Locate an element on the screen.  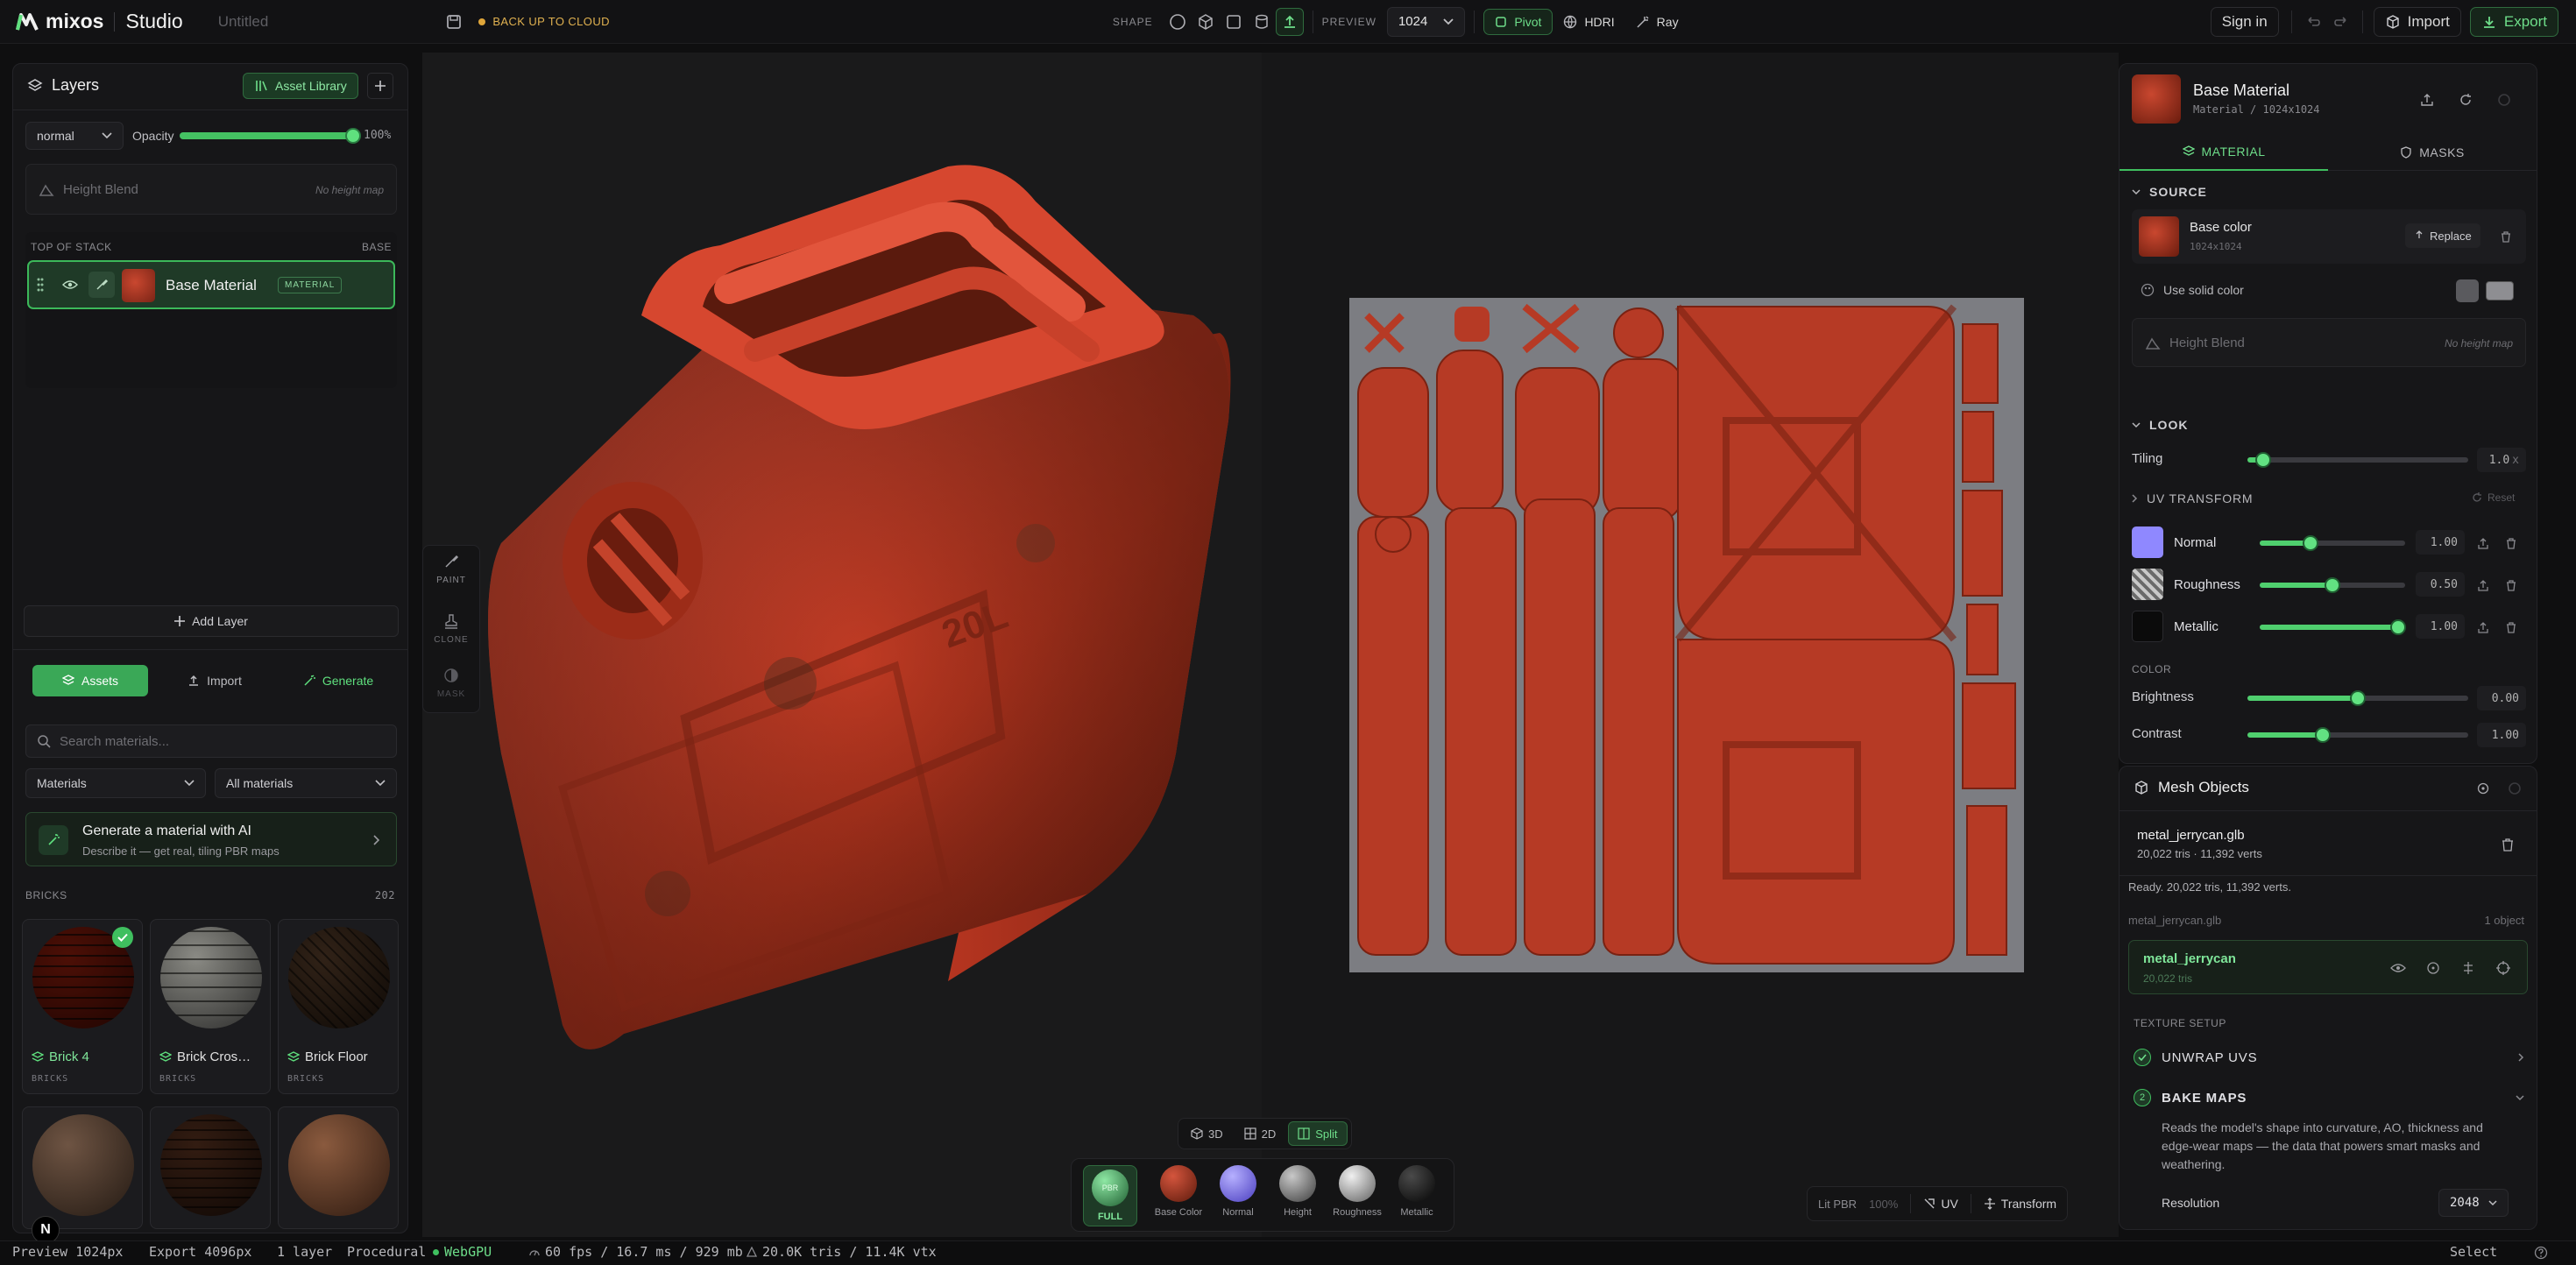
channel-height: Height is located at coordinates (1297, 1194).